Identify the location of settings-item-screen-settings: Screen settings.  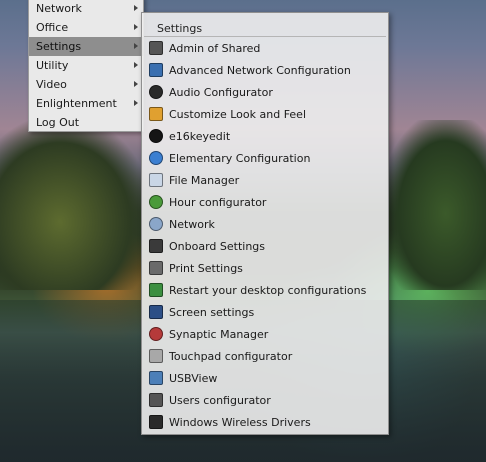
(265, 312).